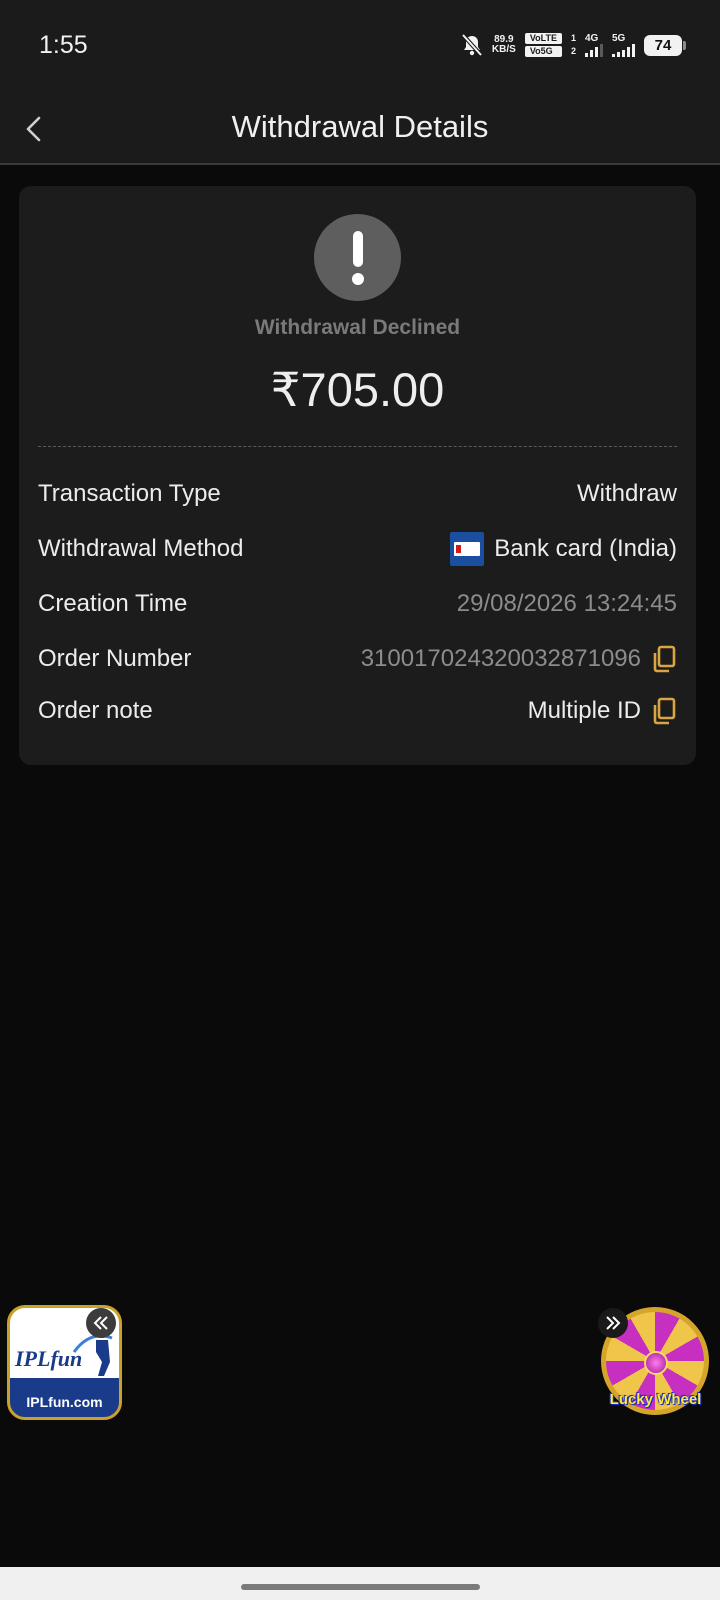 The image size is (720, 1600). I want to click on signal-5g: 5G, so click(623, 44).